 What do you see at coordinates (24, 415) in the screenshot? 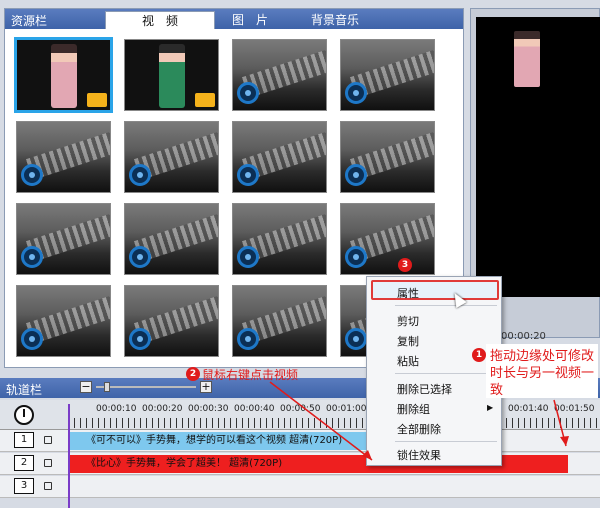
I see `clock-icon` at bounding box center [24, 415].